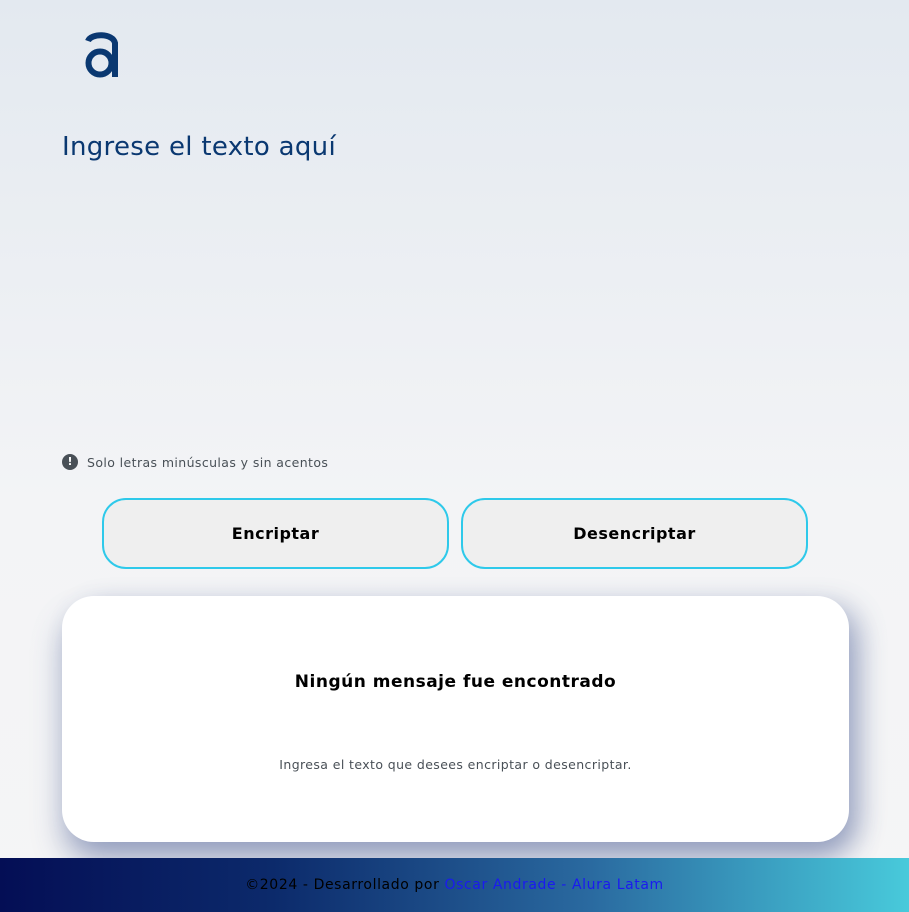  What do you see at coordinates (70, 462) in the screenshot?
I see `exclamation-circle-icon: !` at bounding box center [70, 462].